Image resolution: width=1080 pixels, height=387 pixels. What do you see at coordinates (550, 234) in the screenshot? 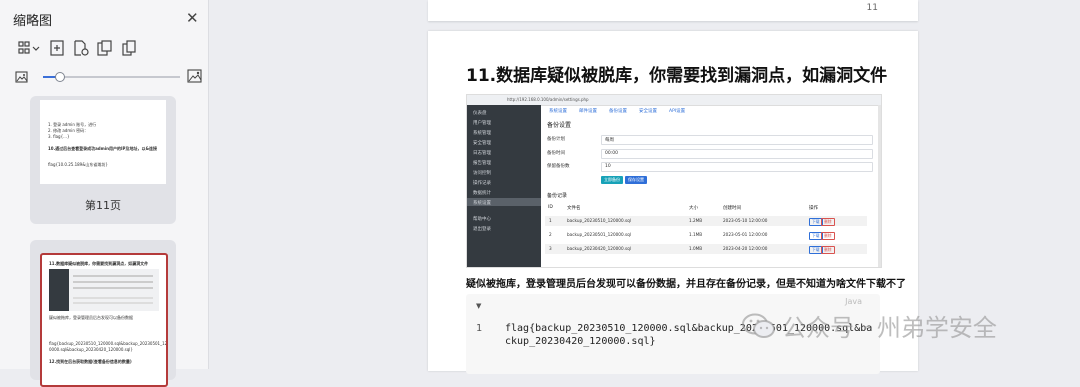
I see `table-cell: 2` at bounding box center [550, 234].